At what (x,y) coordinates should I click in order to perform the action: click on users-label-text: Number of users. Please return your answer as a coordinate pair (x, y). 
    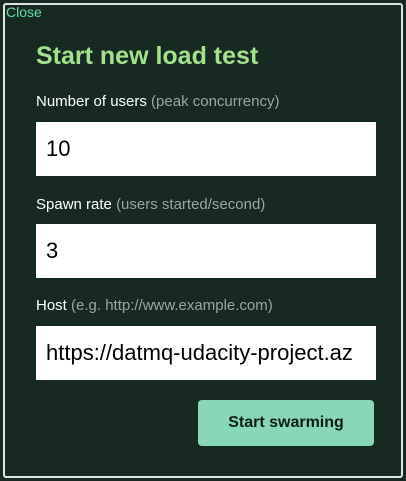
    Looking at the image, I should click on (91, 101).